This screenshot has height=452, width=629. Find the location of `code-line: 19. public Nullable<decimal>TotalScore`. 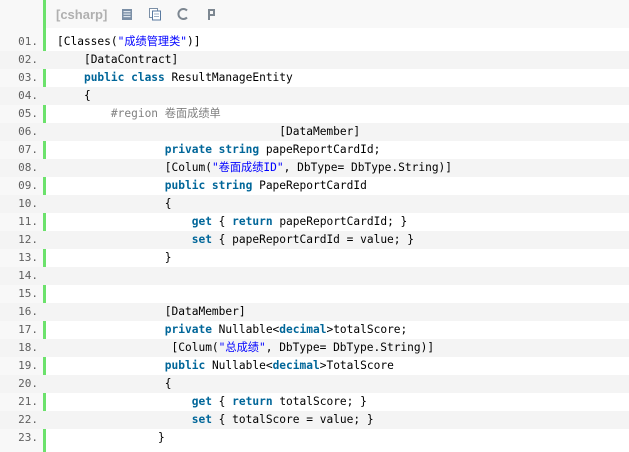

code-line: 19. public Nullable<decimal>TotalScore is located at coordinates (314, 366).